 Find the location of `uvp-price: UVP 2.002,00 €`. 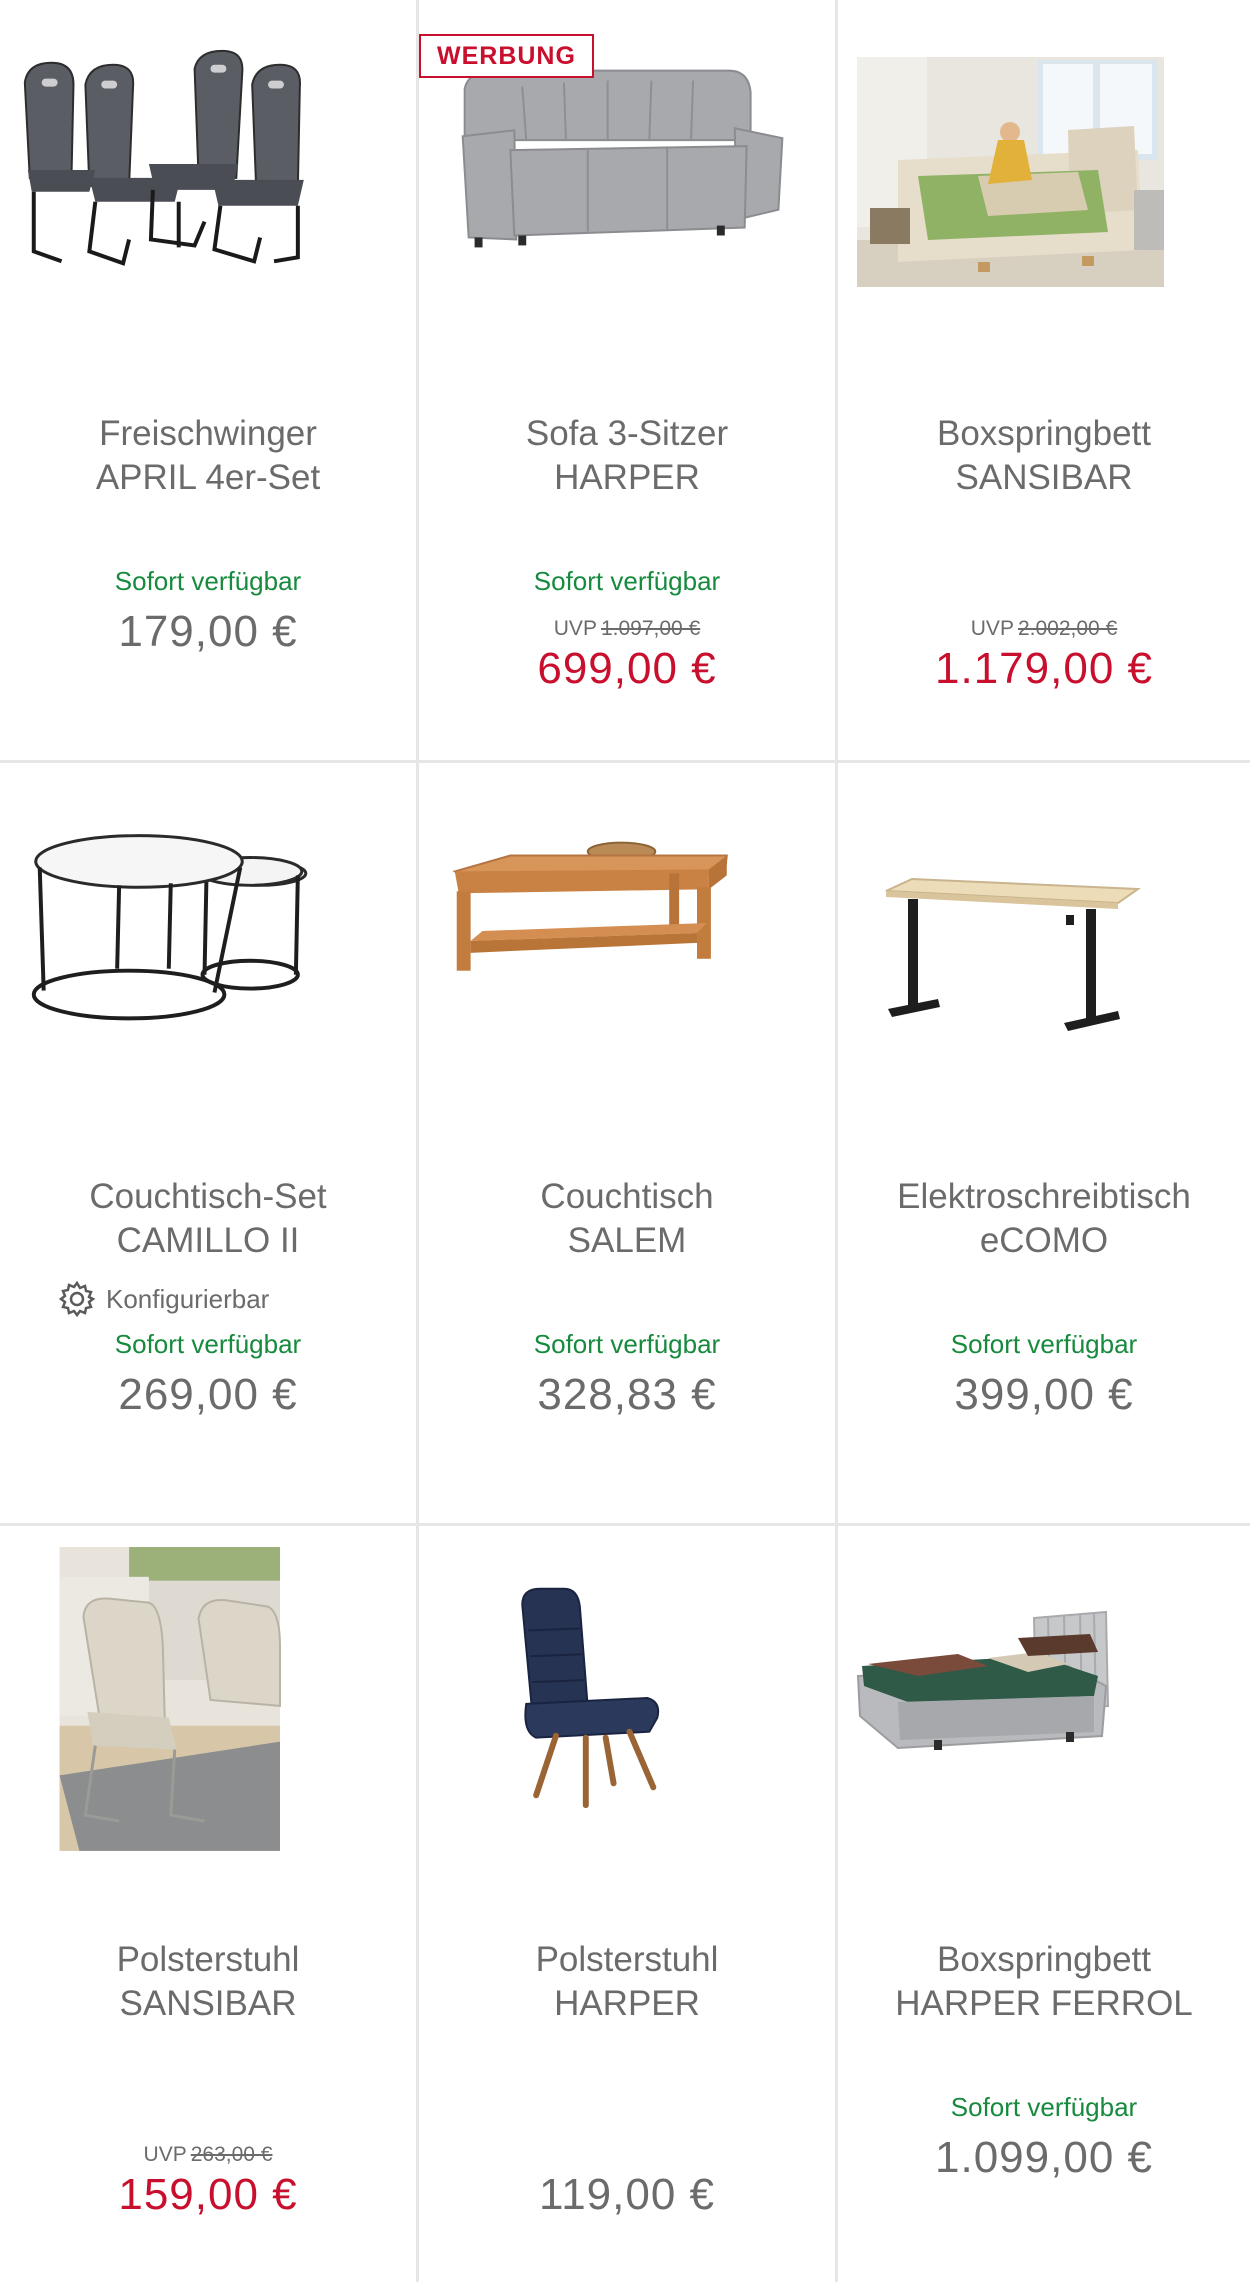

uvp-price: UVP 2.002,00 € is located at coordinates (1044, 629).